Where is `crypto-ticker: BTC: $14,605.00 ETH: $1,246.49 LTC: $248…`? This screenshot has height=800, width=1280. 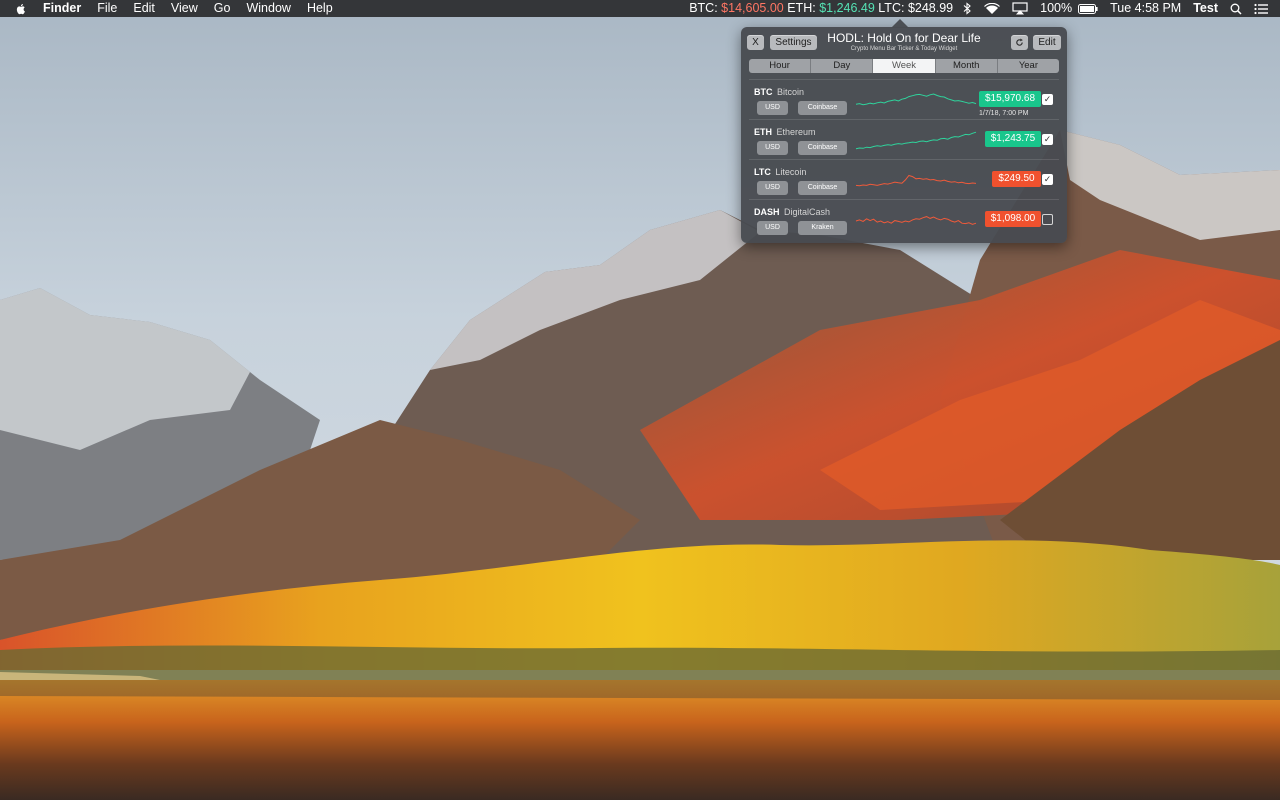
crypto-ticker: BTC: $14,605.00 ETH: $1,246.49 LTC: $248… is located at coordinates (821, 8).